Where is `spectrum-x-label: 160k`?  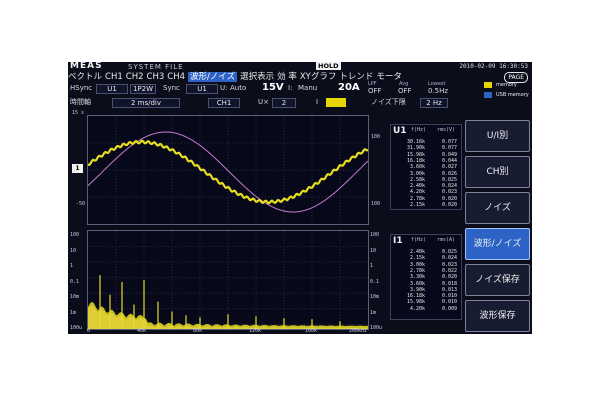
spectrum-x-label: 160k is located at coordinates (311, 331).